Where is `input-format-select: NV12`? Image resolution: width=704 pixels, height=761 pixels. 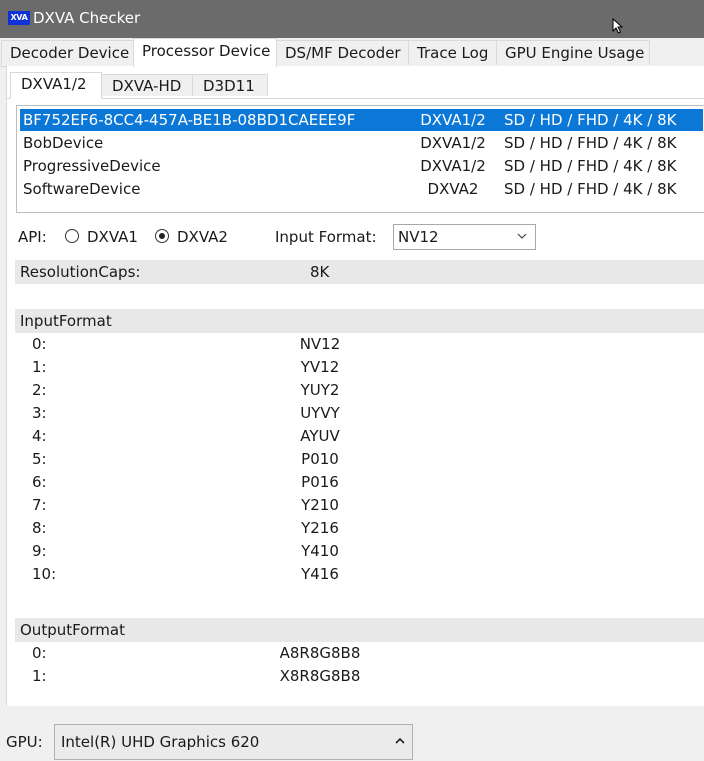
input-format-select: NV12 is located at coordinates (464, 237).